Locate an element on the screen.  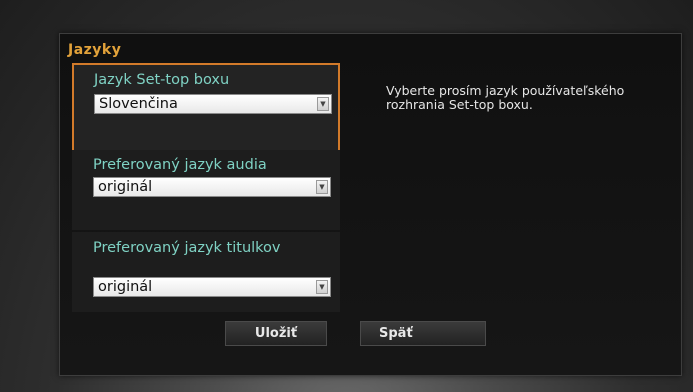
save-button-label: Uložiť is located at coordinates (276, 333).